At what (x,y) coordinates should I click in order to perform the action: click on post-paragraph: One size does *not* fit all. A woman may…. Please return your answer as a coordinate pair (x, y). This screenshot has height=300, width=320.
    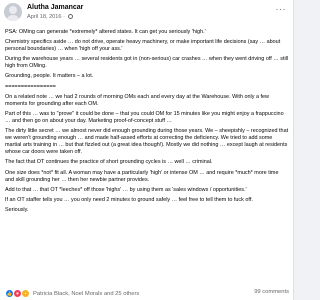
    Looking at the image, I should click on (142, 176).